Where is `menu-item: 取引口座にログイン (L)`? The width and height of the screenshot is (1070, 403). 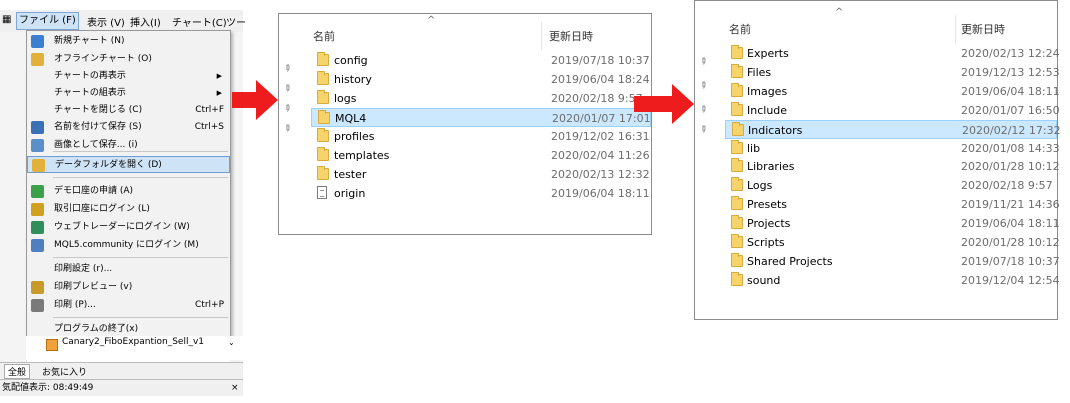 menu-item: 取引口座にログイン (L) is located at coordinates (128, 209).